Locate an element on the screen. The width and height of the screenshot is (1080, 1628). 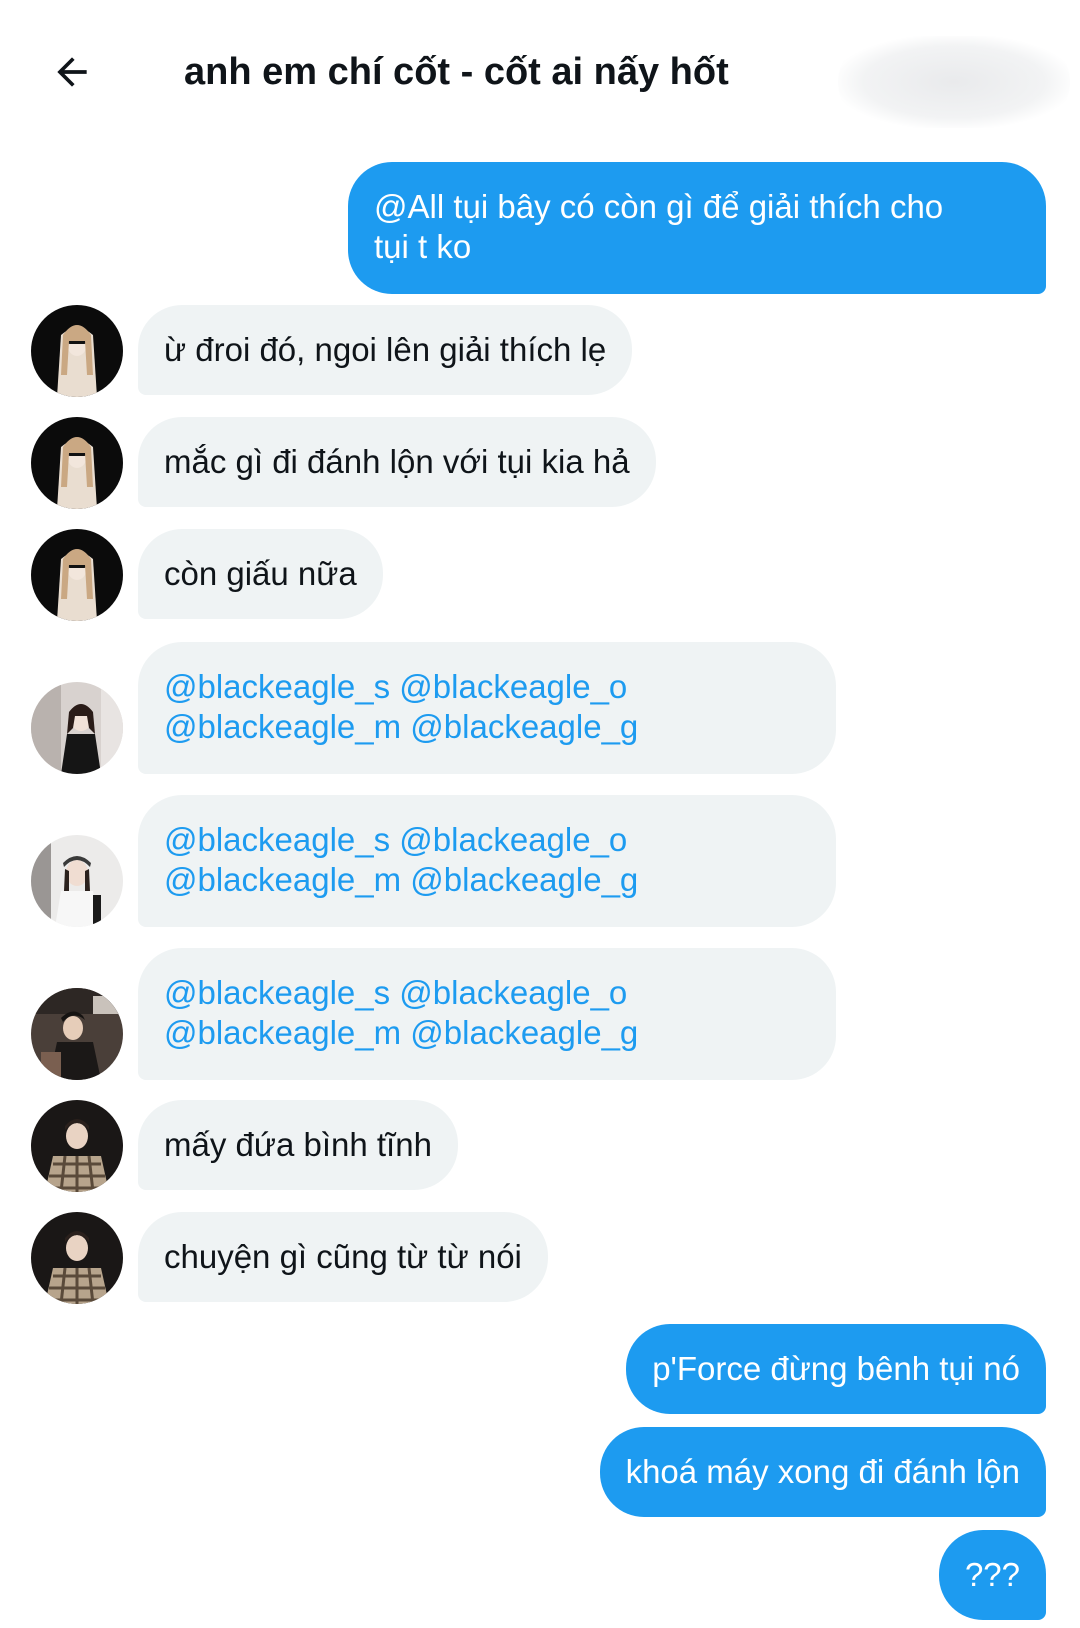
chat-header: anh em chí cốt - cốt ai nấy hốt is located at coordinates (540, 70).